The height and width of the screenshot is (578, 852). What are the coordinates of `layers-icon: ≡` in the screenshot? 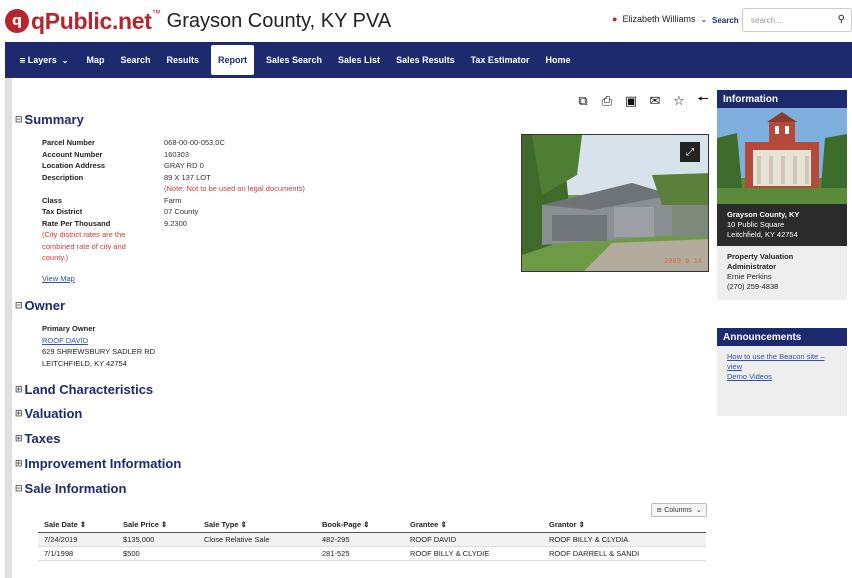 It's located at (22, 60).